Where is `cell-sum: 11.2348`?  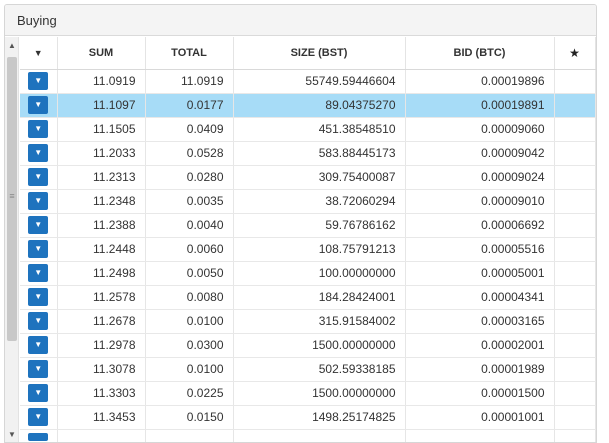
cell-sum: 11.2348 is located at coordinates (101, 201).